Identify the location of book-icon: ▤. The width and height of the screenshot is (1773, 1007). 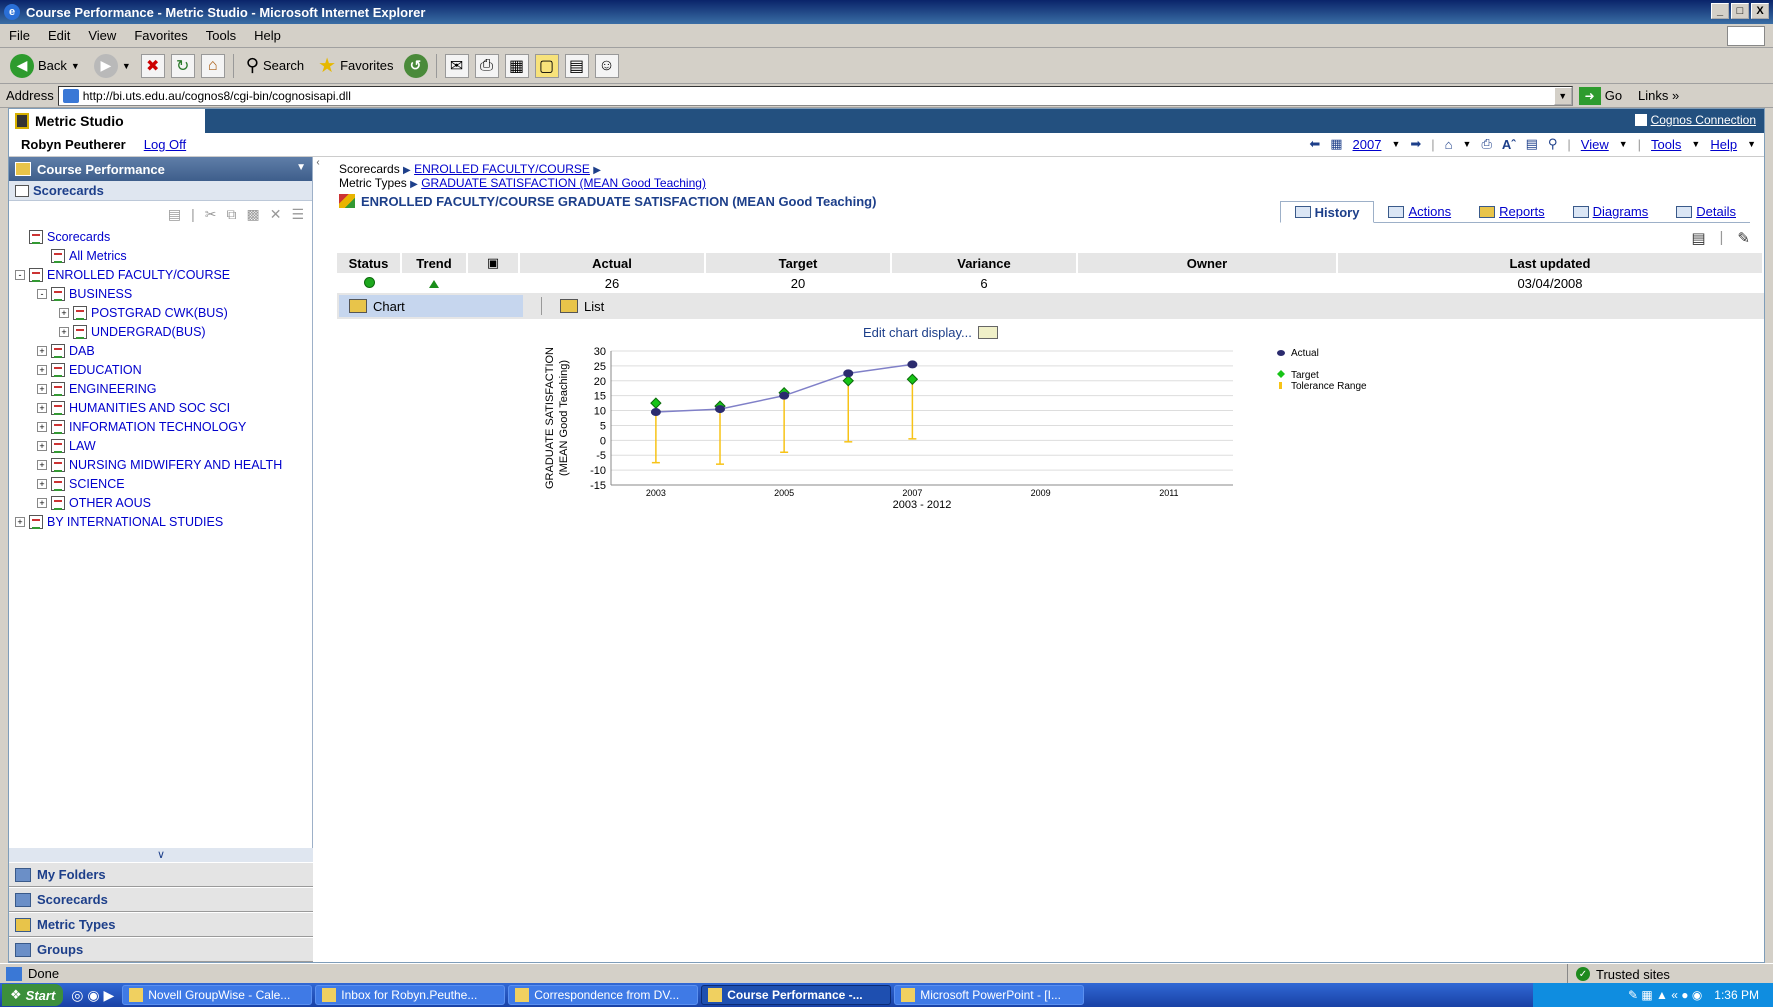
(1532, 144).